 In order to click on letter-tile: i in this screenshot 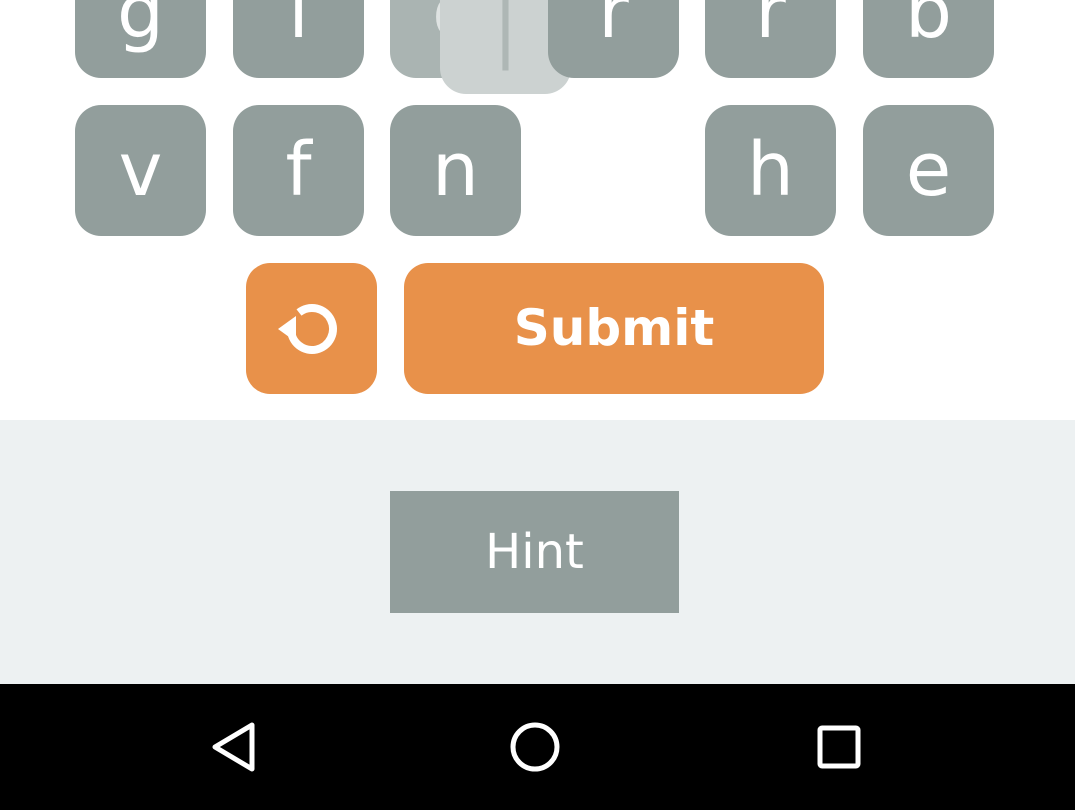, I will do `click(298, 39)`.